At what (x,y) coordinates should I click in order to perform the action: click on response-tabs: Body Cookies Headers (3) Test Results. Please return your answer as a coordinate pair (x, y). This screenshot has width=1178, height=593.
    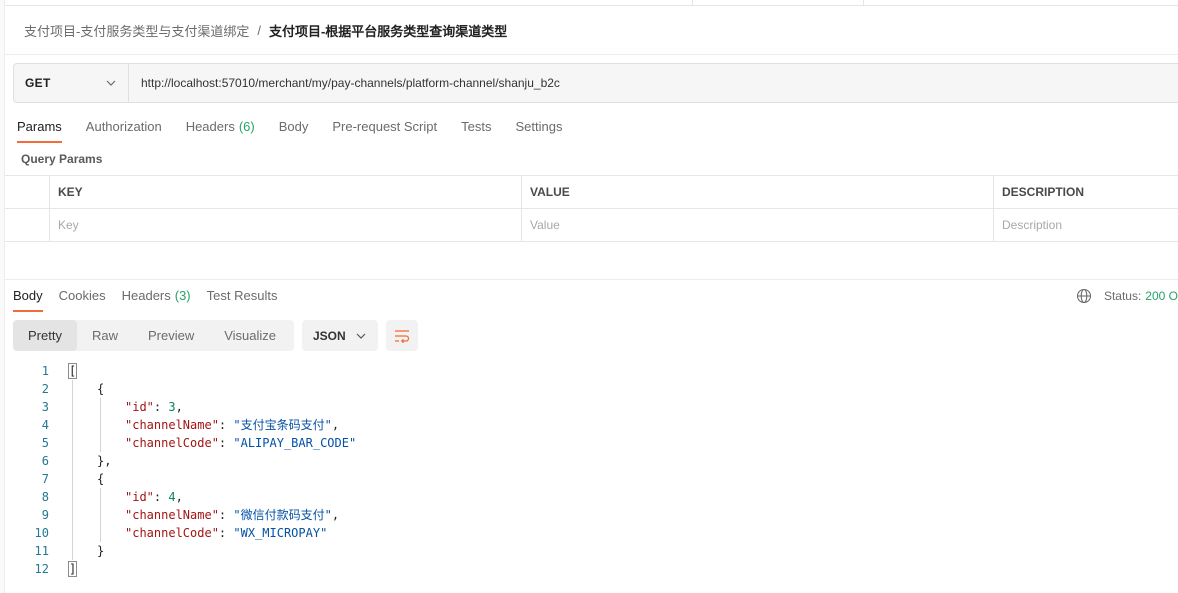
    Looking at the image, I should click on (153, 296).